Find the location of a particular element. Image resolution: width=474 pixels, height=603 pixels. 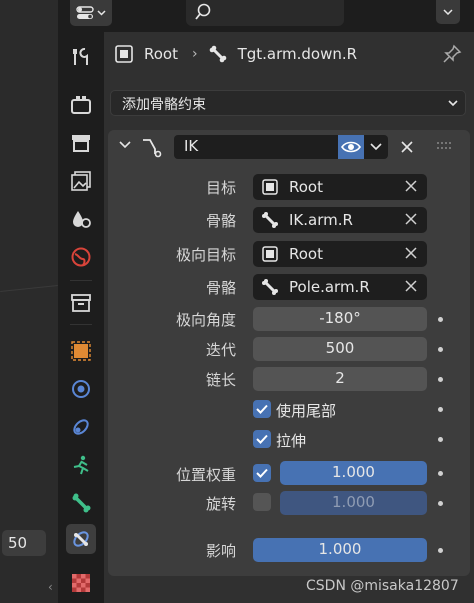

breadcrumb: Root › Tgt.arm.down.R is located at coordinates (289, 54).